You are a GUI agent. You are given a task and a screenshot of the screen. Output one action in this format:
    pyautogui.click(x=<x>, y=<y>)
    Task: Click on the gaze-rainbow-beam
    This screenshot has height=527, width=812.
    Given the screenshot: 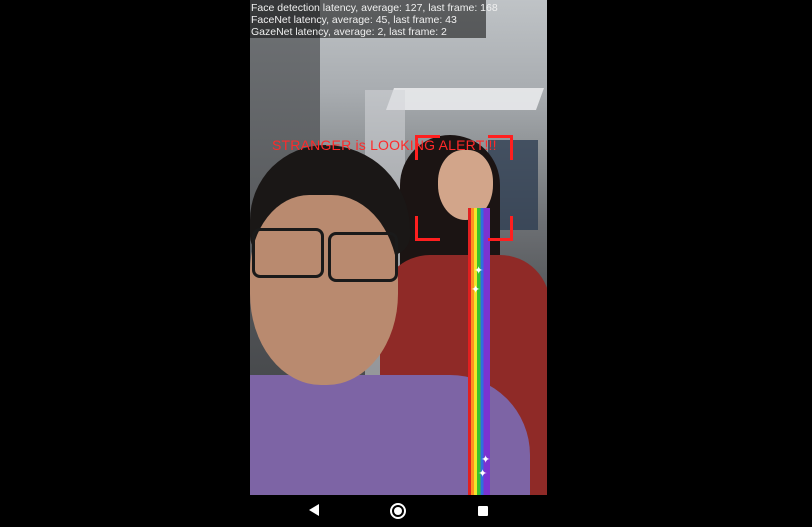 What is the action you would take?
    pyautogui.click(x=479, y=351)
    